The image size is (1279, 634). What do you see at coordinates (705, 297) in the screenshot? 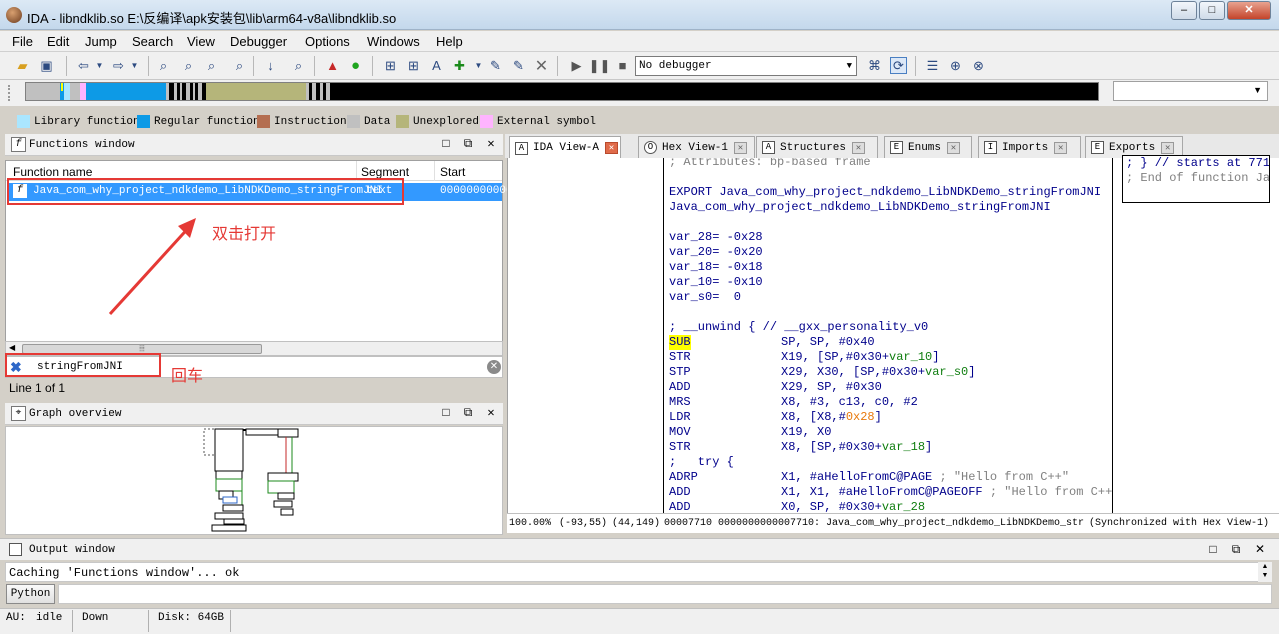
I see `var-line: var_s0= 0` at bounding box center [705, 297].